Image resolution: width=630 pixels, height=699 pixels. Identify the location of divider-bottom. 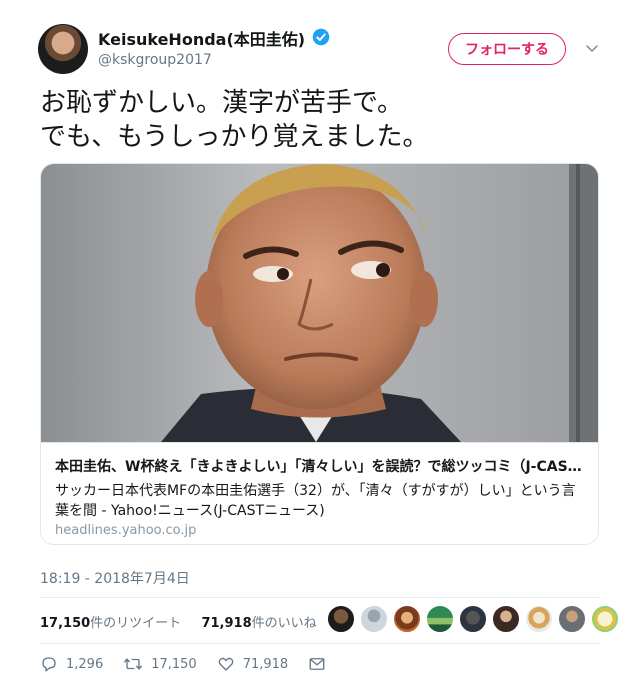
(320, 643).